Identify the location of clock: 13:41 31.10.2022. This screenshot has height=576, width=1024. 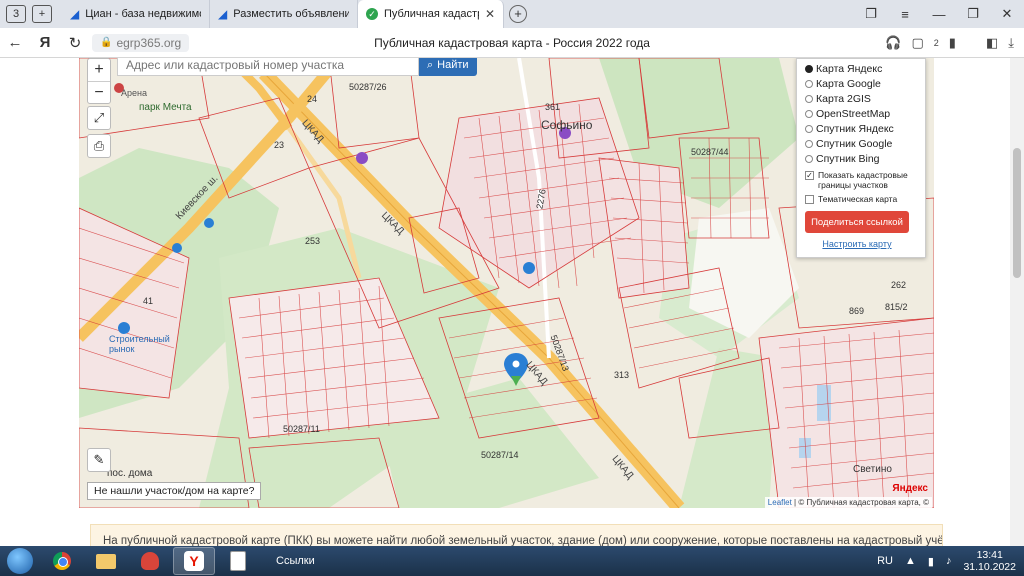
(989, 561).